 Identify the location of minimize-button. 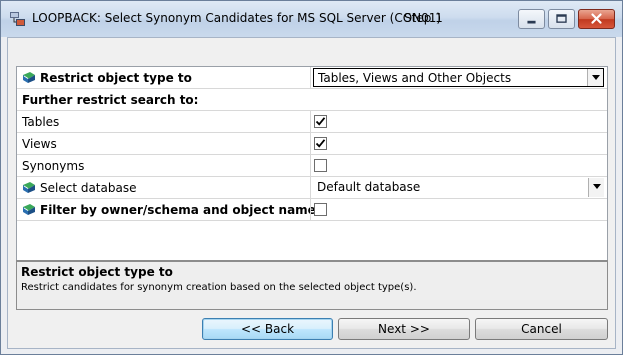
(531, 19).